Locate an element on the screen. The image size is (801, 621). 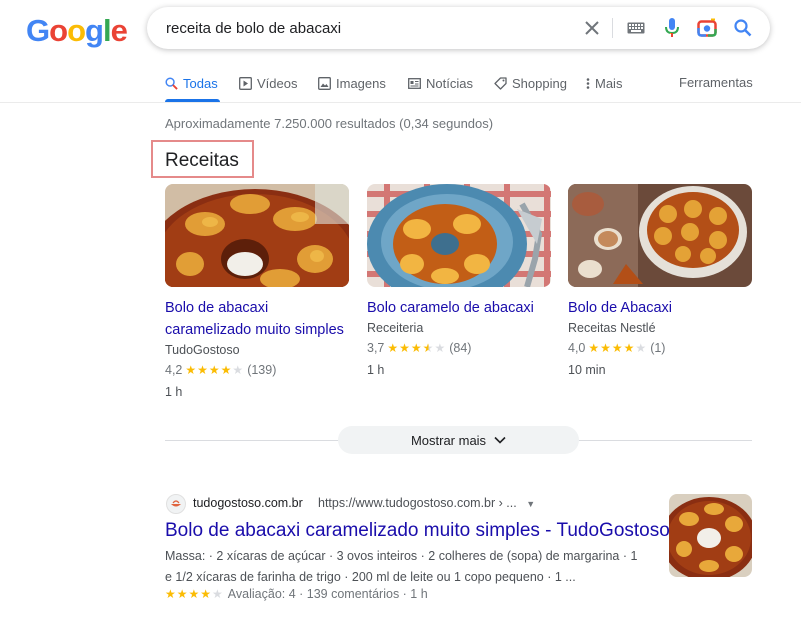
site-favicon-icon is located at coordinates (176, 504).